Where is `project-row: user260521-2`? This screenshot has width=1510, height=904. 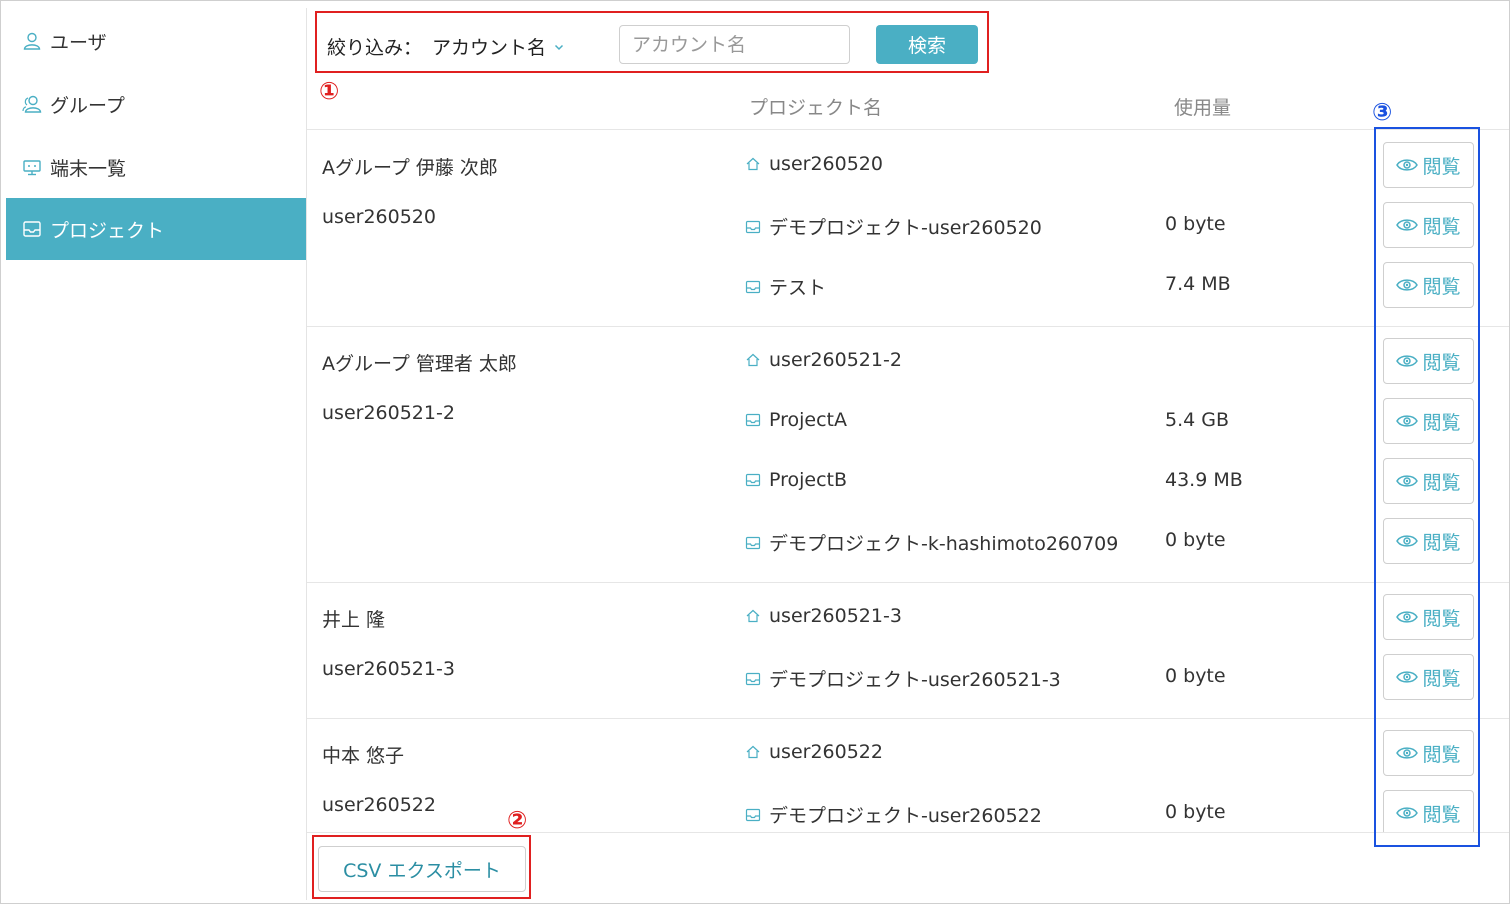 project-row: user260521-2 is located at coordinates (823, 360).